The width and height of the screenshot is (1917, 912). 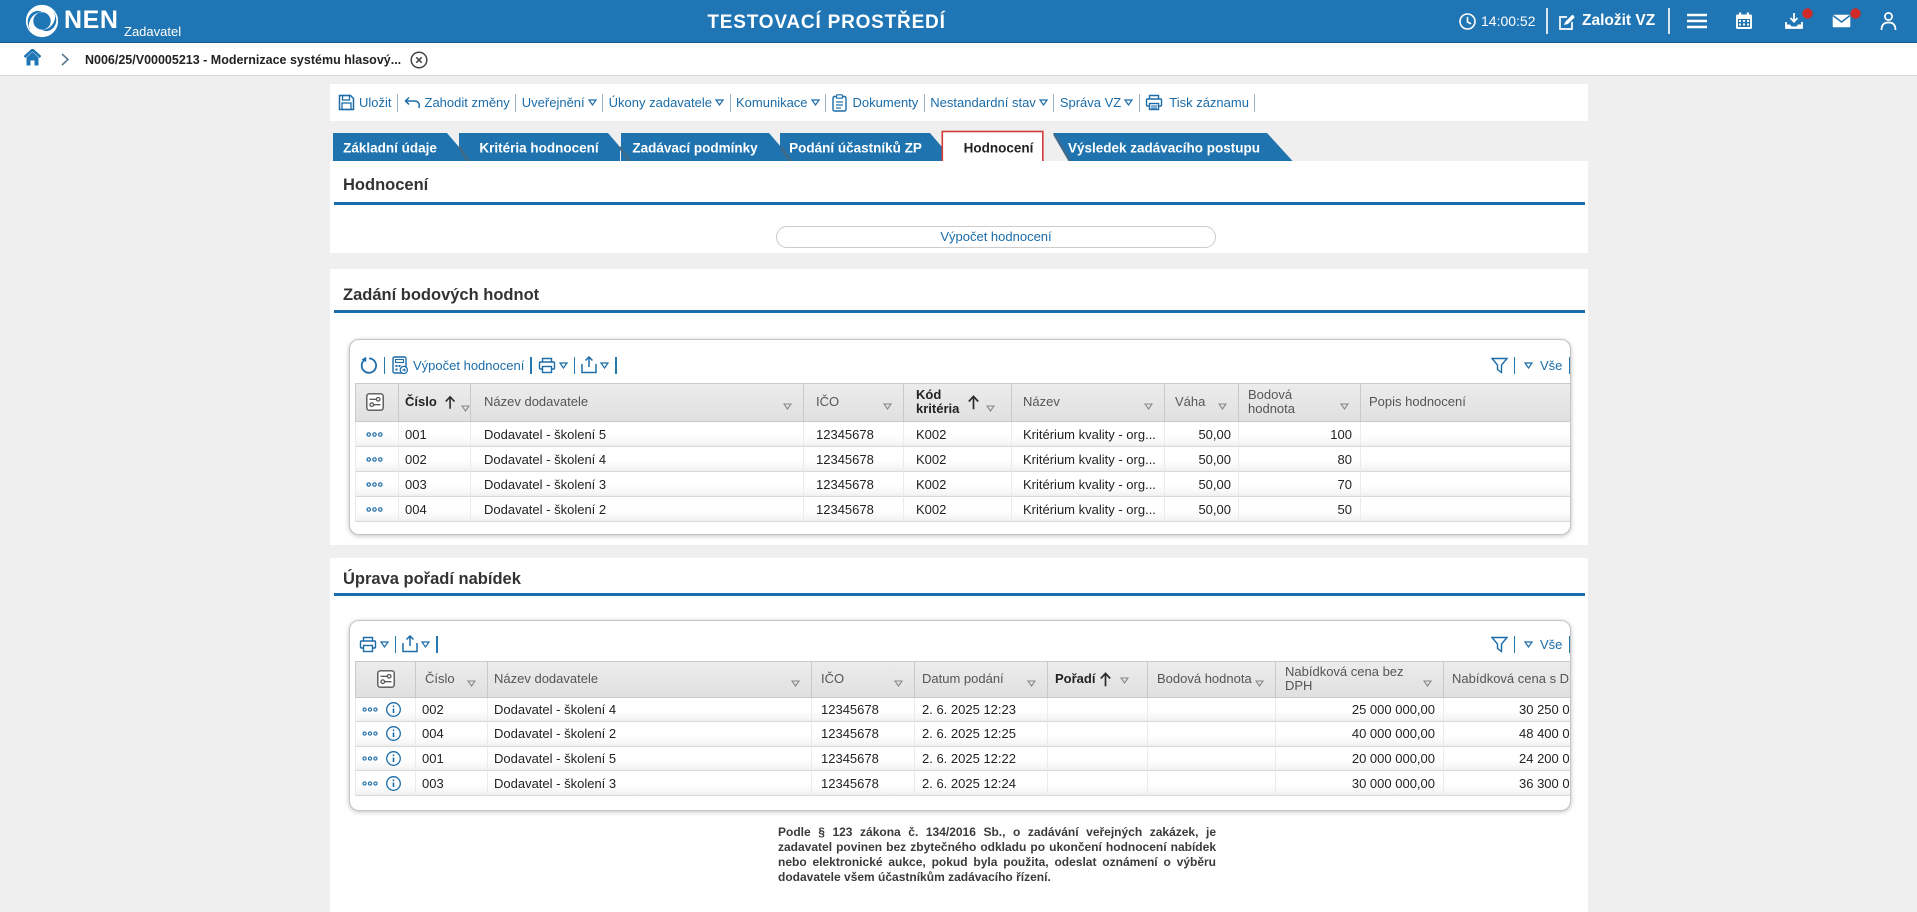 I want to click on svg-text: Základní údaje, so click(x=390, y=148).